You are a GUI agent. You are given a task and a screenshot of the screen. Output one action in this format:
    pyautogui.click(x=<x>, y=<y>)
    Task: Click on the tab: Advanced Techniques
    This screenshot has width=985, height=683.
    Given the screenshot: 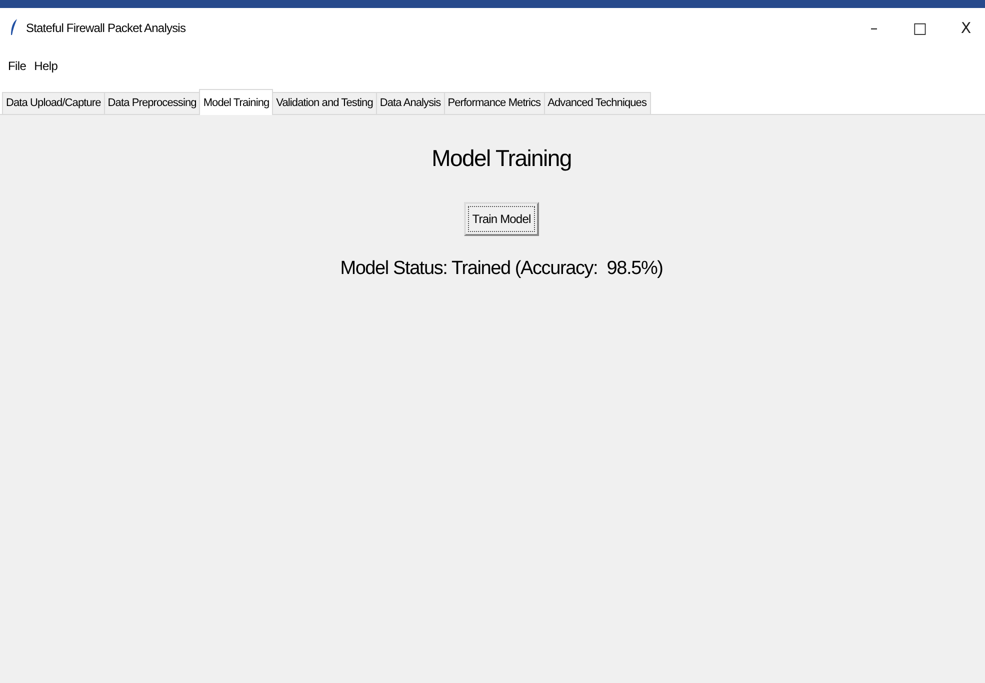 What is the action you would take?
    pyautogui.click(x=597, y=103)
    